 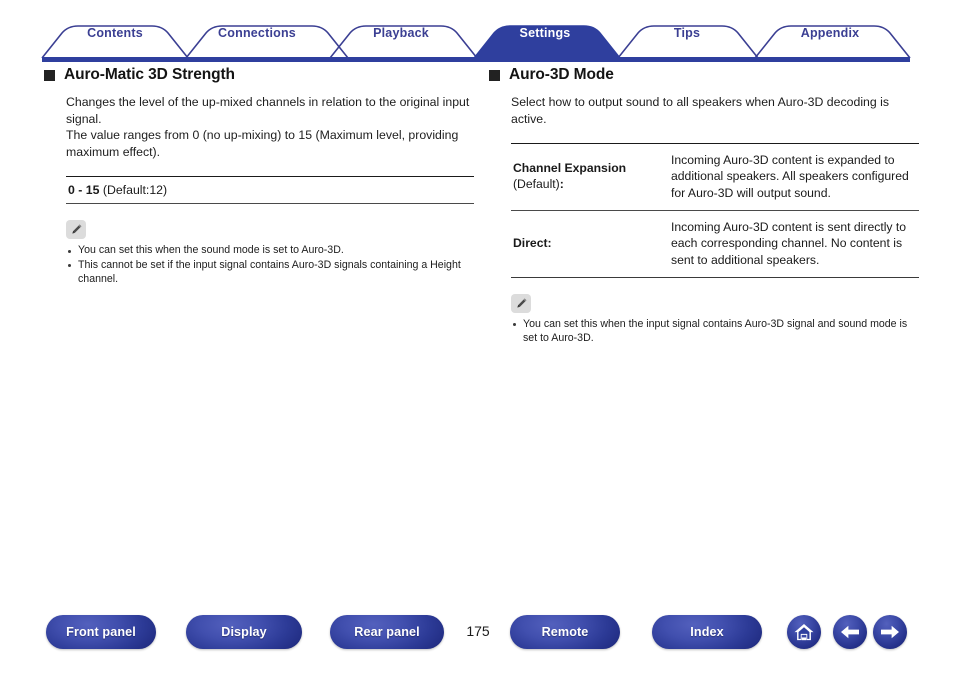 I want to click on value-range-table: 0 - 15 (Default:12), so click(x=270, y=190).